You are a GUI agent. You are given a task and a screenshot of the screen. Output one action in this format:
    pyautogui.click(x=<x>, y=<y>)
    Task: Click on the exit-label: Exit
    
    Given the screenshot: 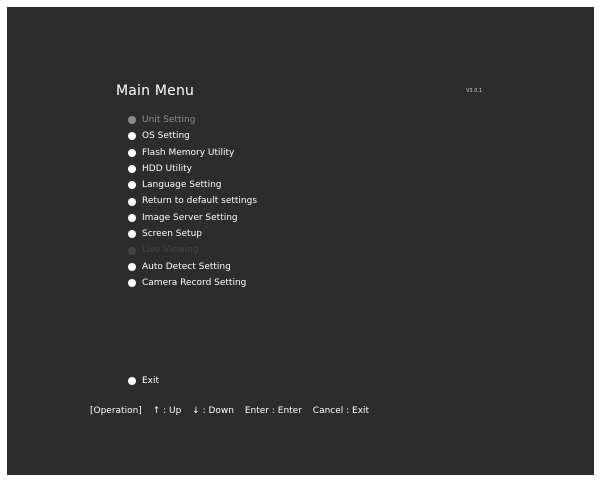 What is the action you would take?
    pyautogui.click(x=151, y=381)
    